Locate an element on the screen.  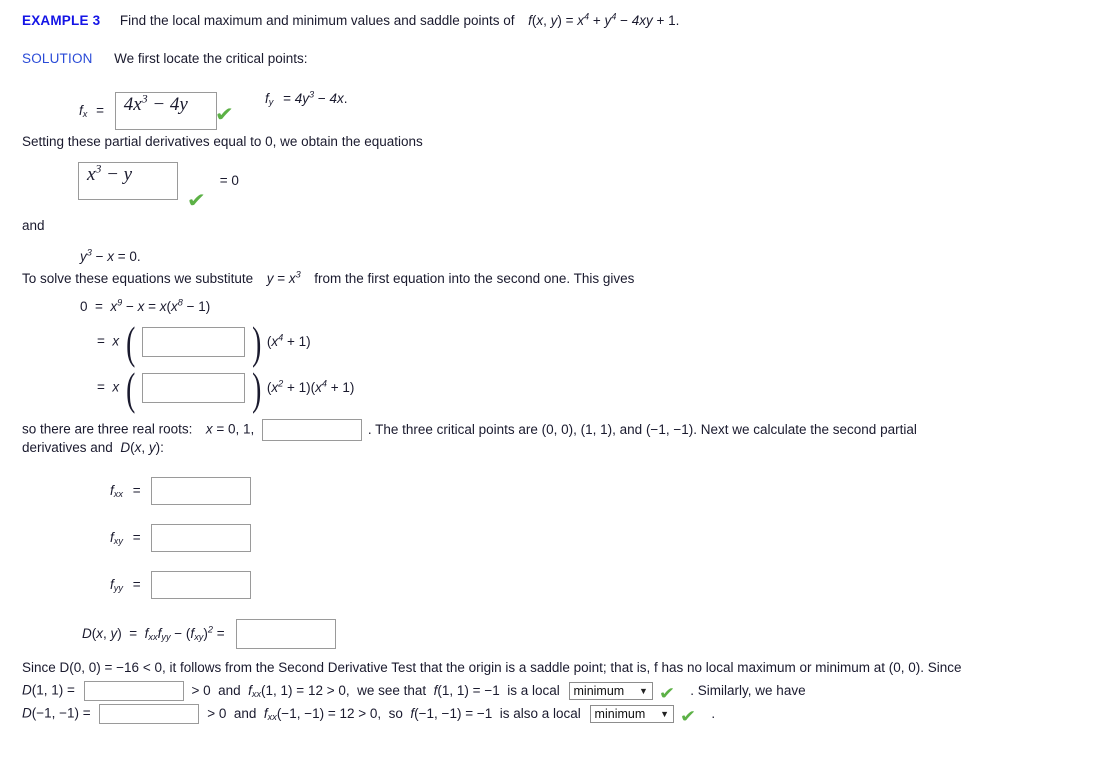
factor-line-2: = x ( ) (x2 + 1)(x4 + 1) is located at coordinates (226, 388).